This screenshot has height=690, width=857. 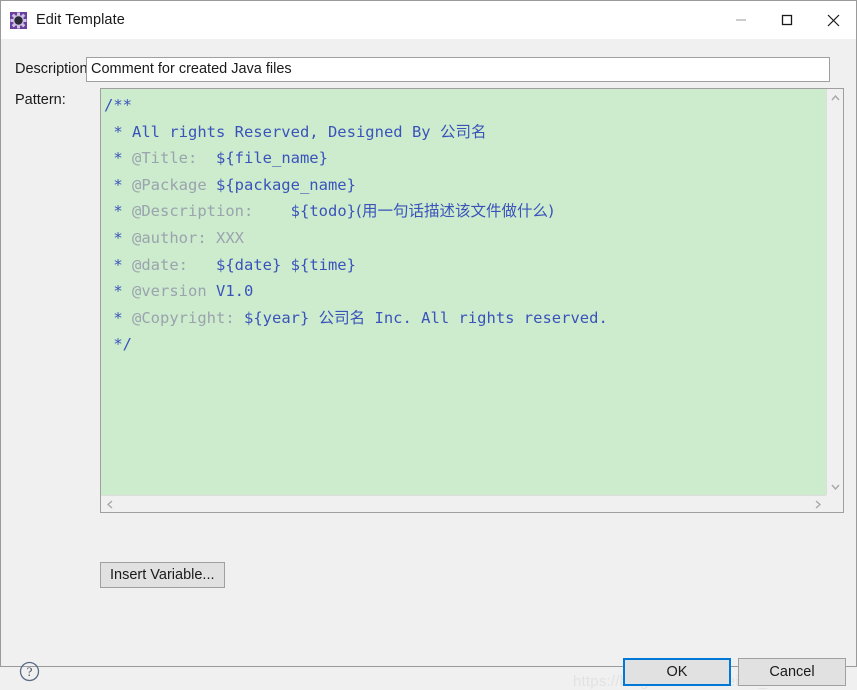 What do you see at coordinates (677, 672) in the screenshot?
I see `ok-button: OK` at bounding box center [677, 672].